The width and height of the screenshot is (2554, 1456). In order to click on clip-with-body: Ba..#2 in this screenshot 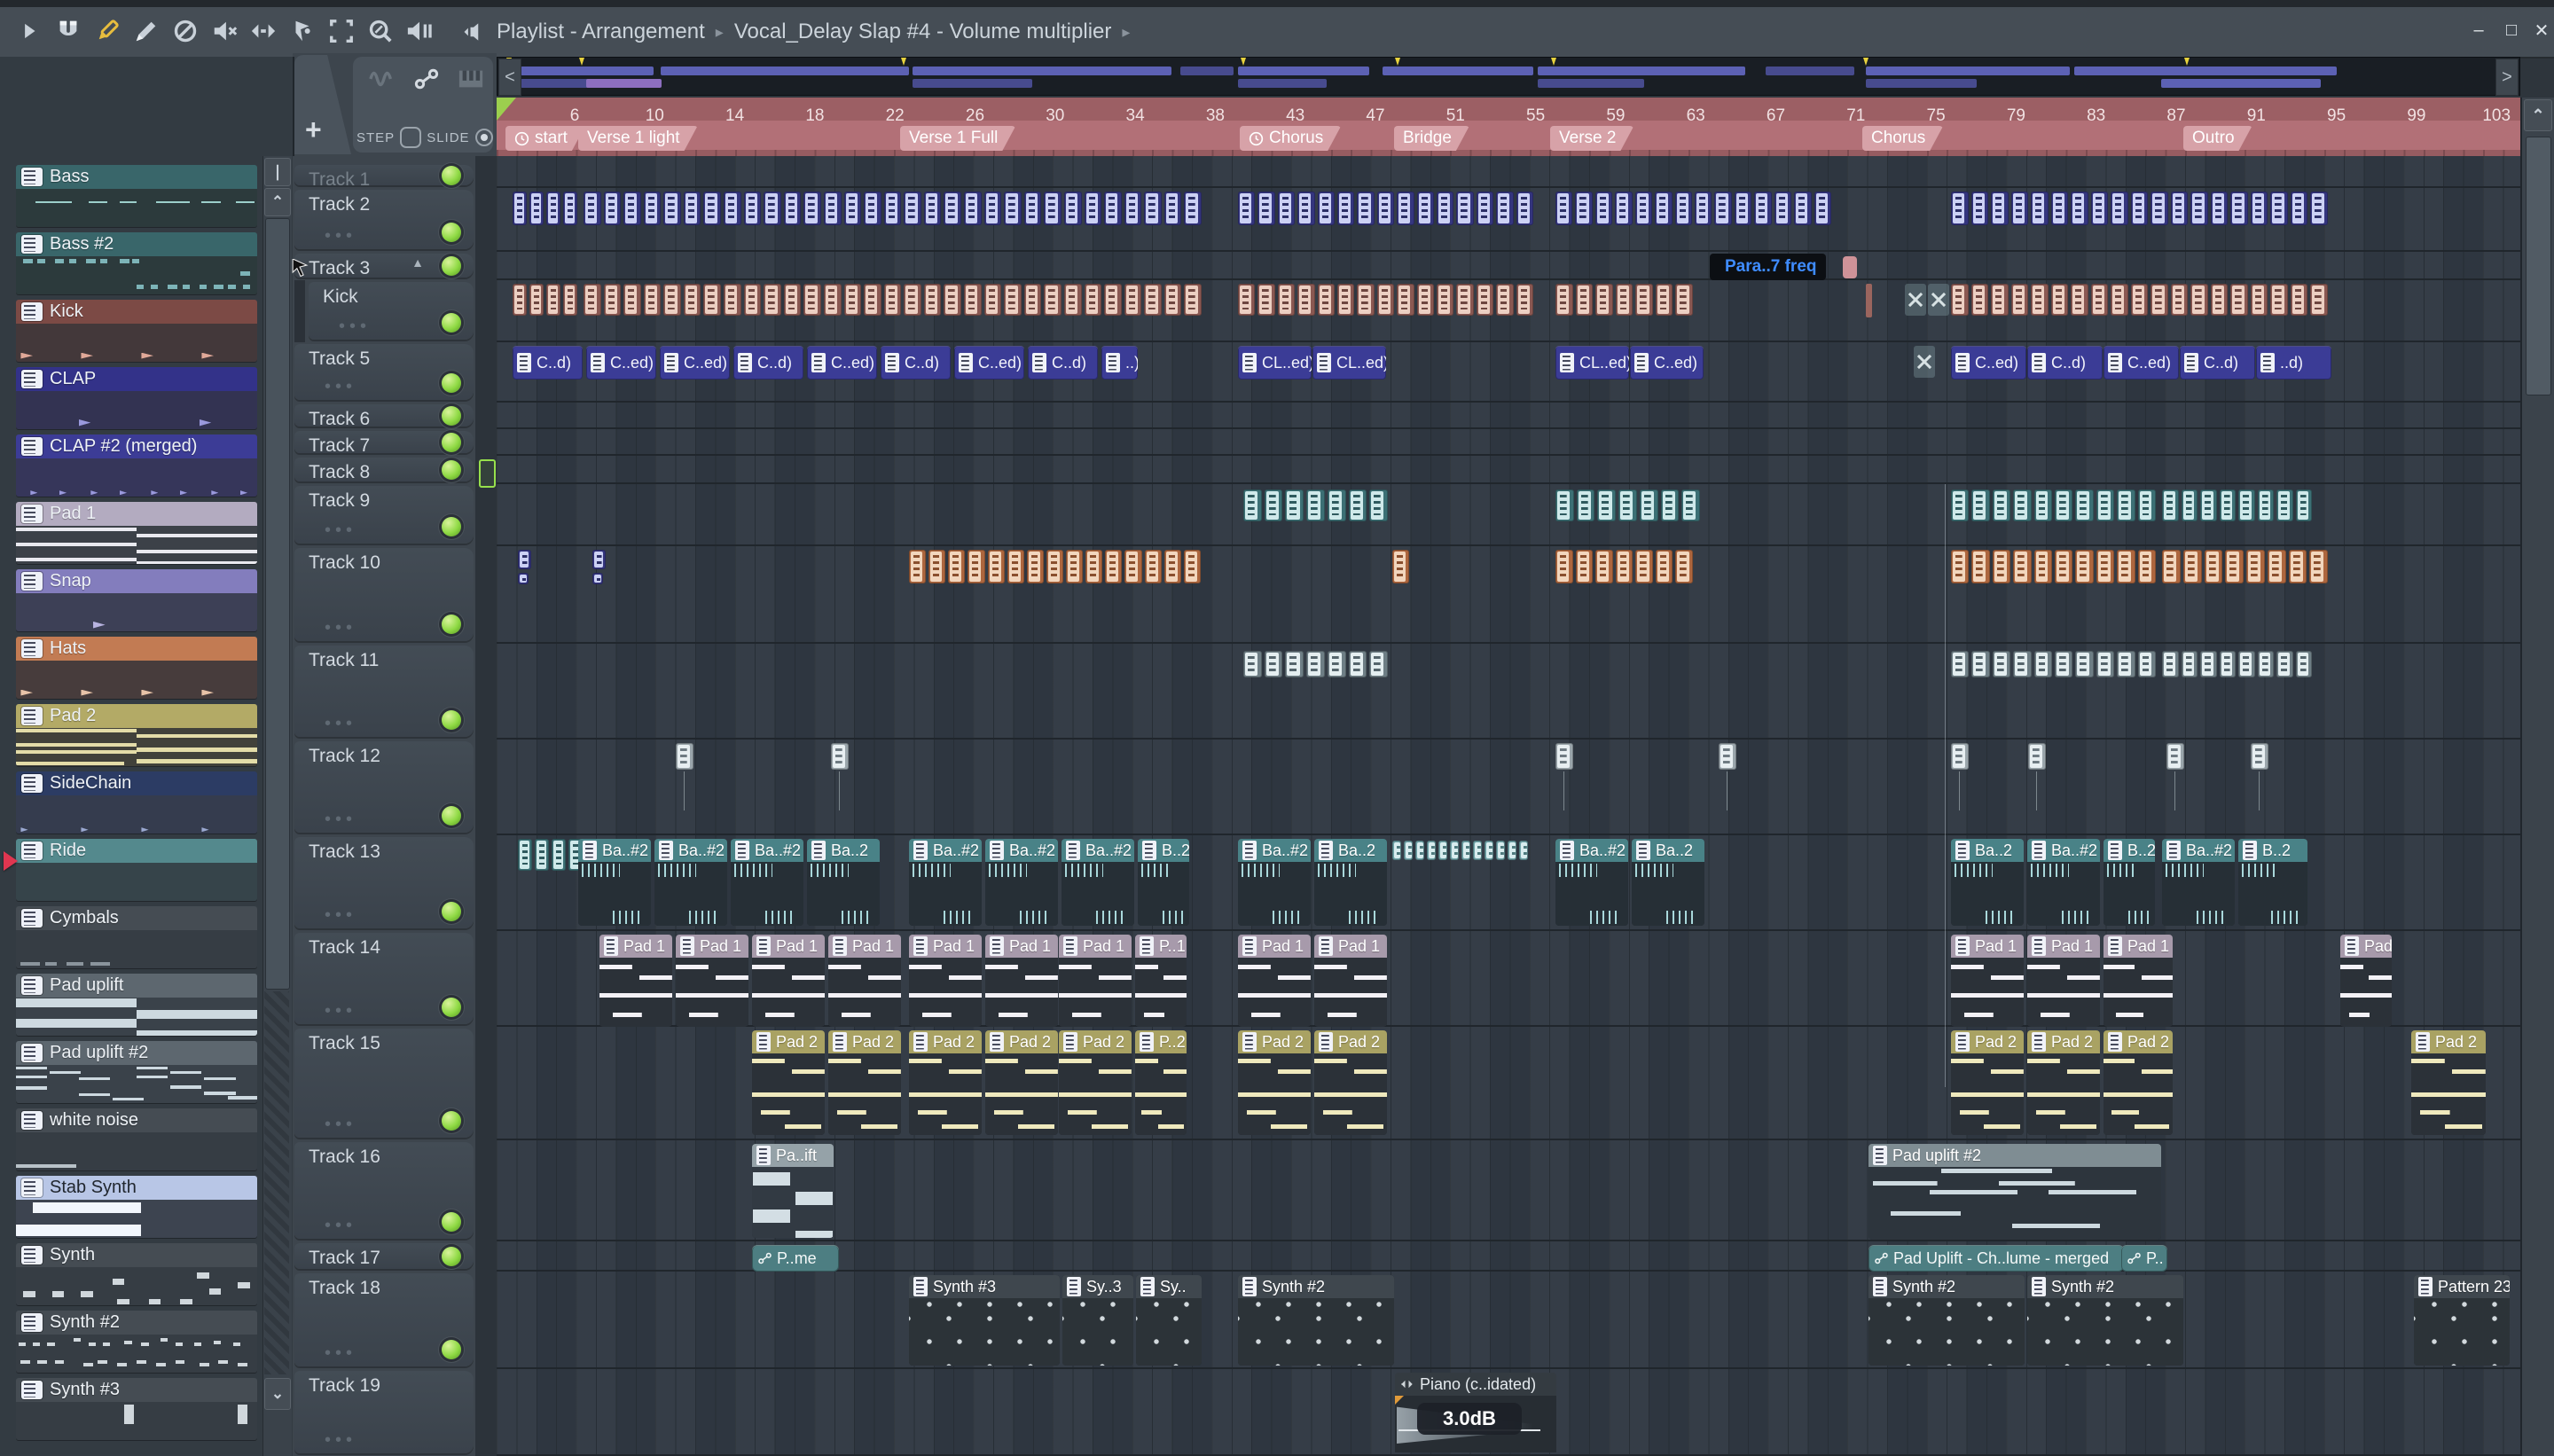, I will do `click(945, 882)`.